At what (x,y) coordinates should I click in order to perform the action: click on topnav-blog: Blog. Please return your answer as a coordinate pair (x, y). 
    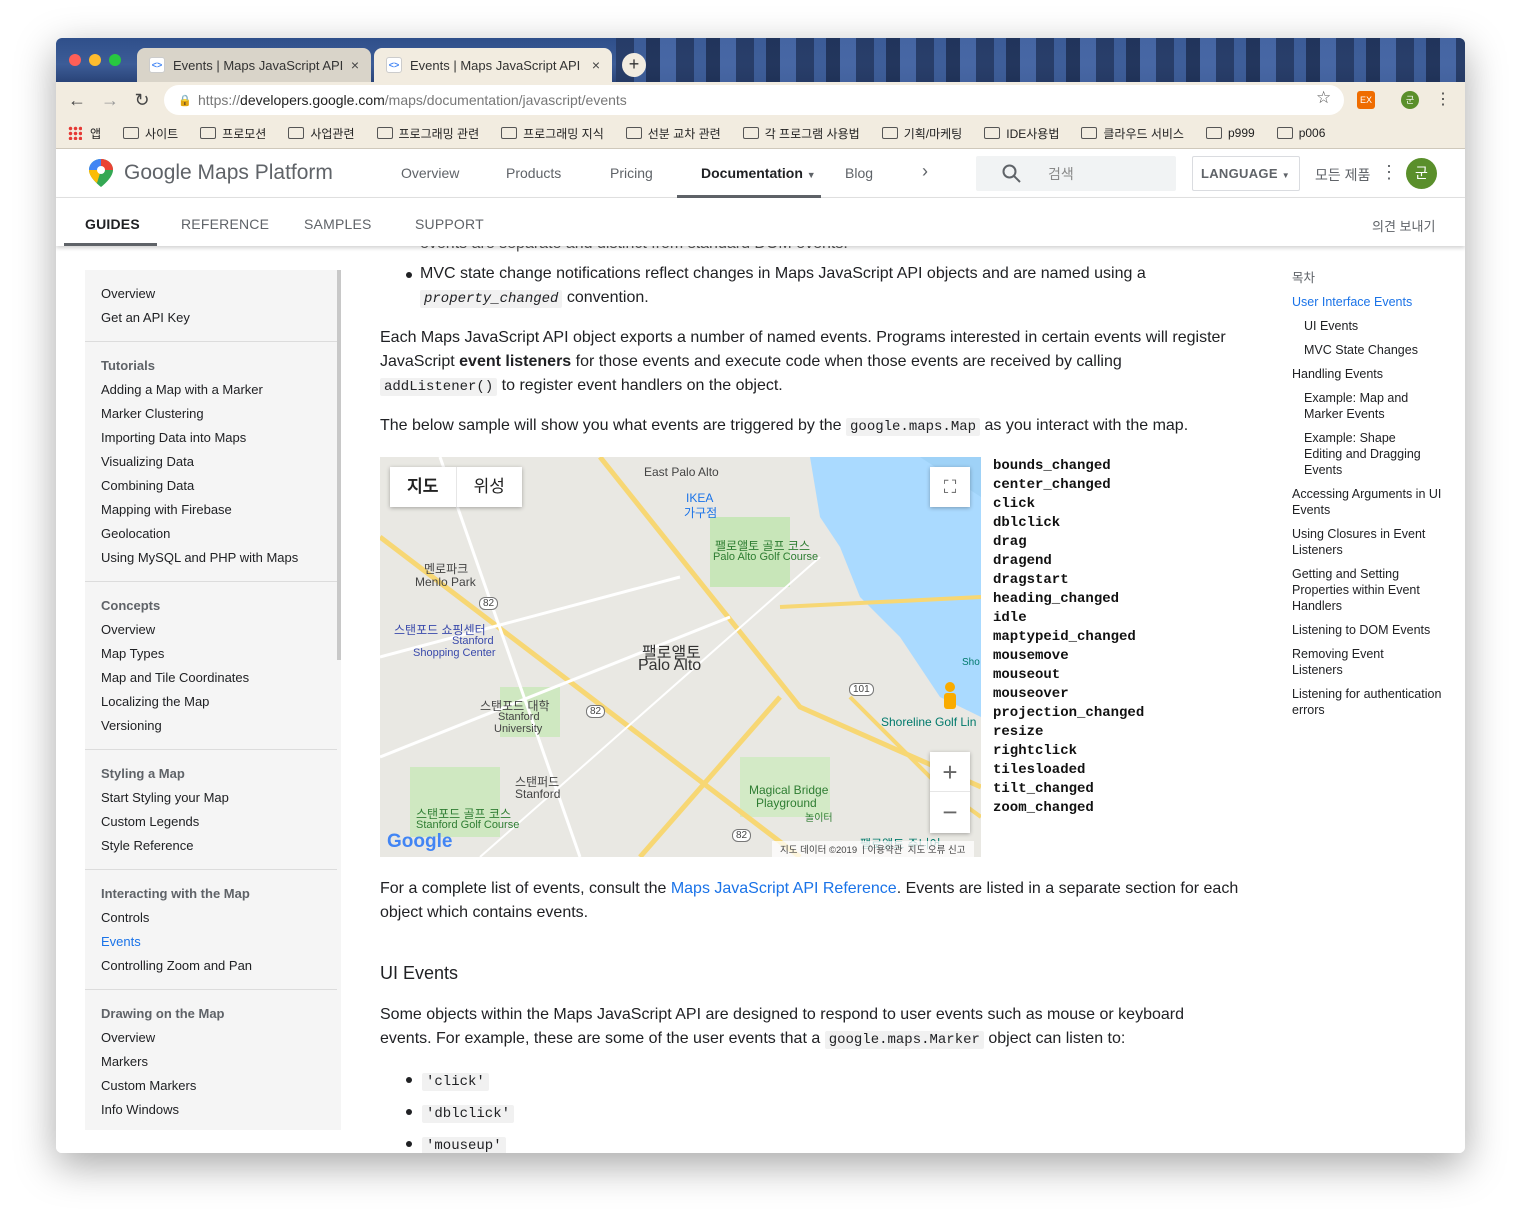
    Looking at the image, I should click on (859, 173).